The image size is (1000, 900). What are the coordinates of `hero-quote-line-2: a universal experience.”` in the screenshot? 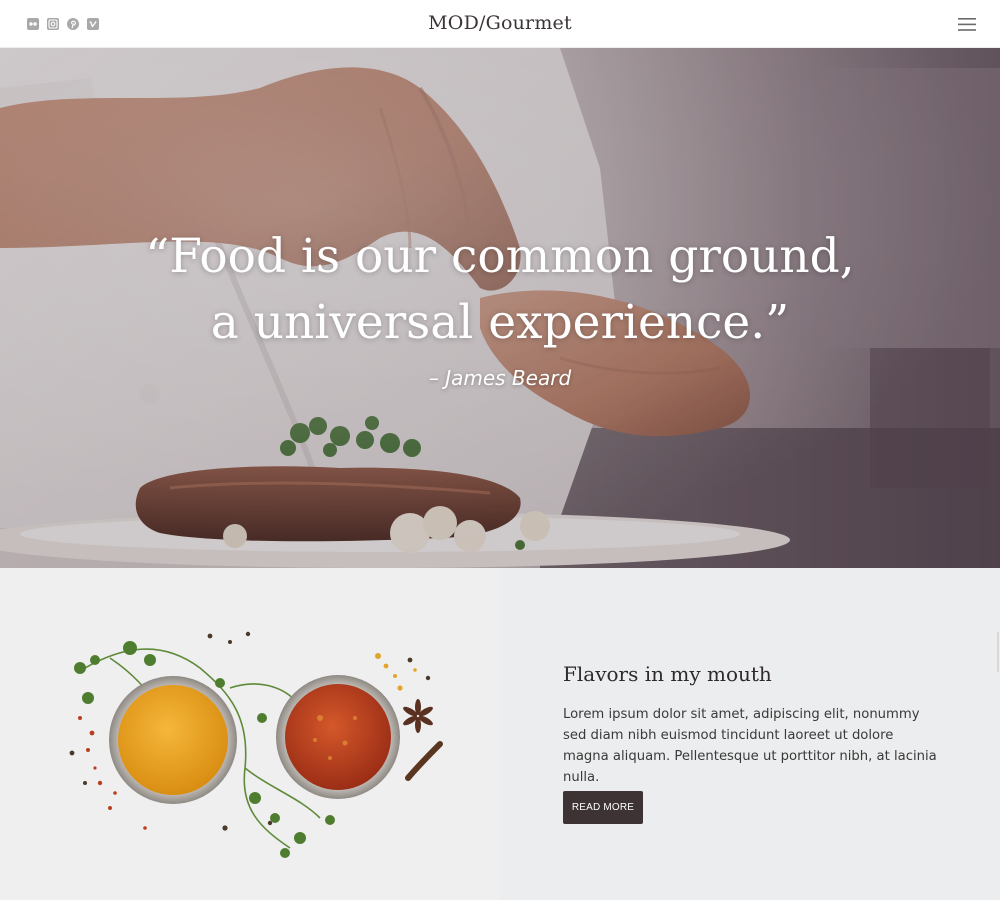 It's located at (500, 322).